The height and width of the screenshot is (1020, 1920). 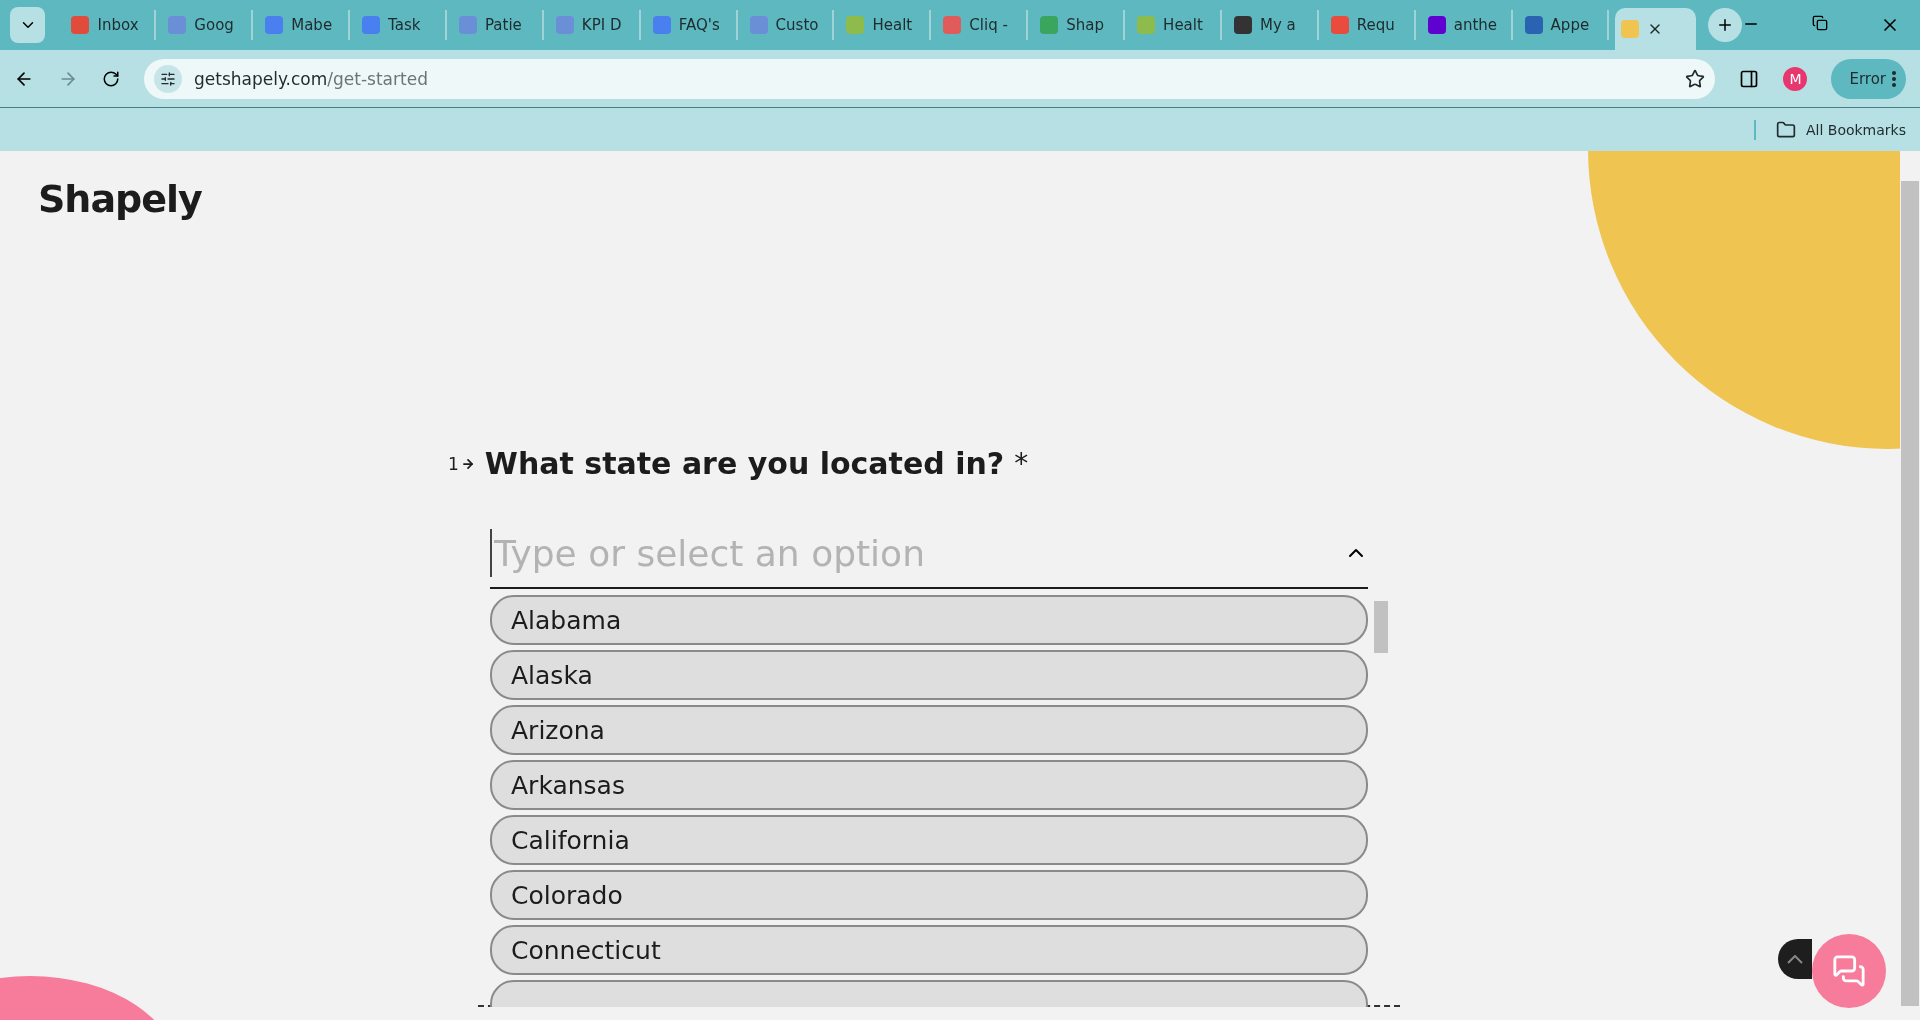 I want to click on state-option: Alabama, so click(x=929, y=620).